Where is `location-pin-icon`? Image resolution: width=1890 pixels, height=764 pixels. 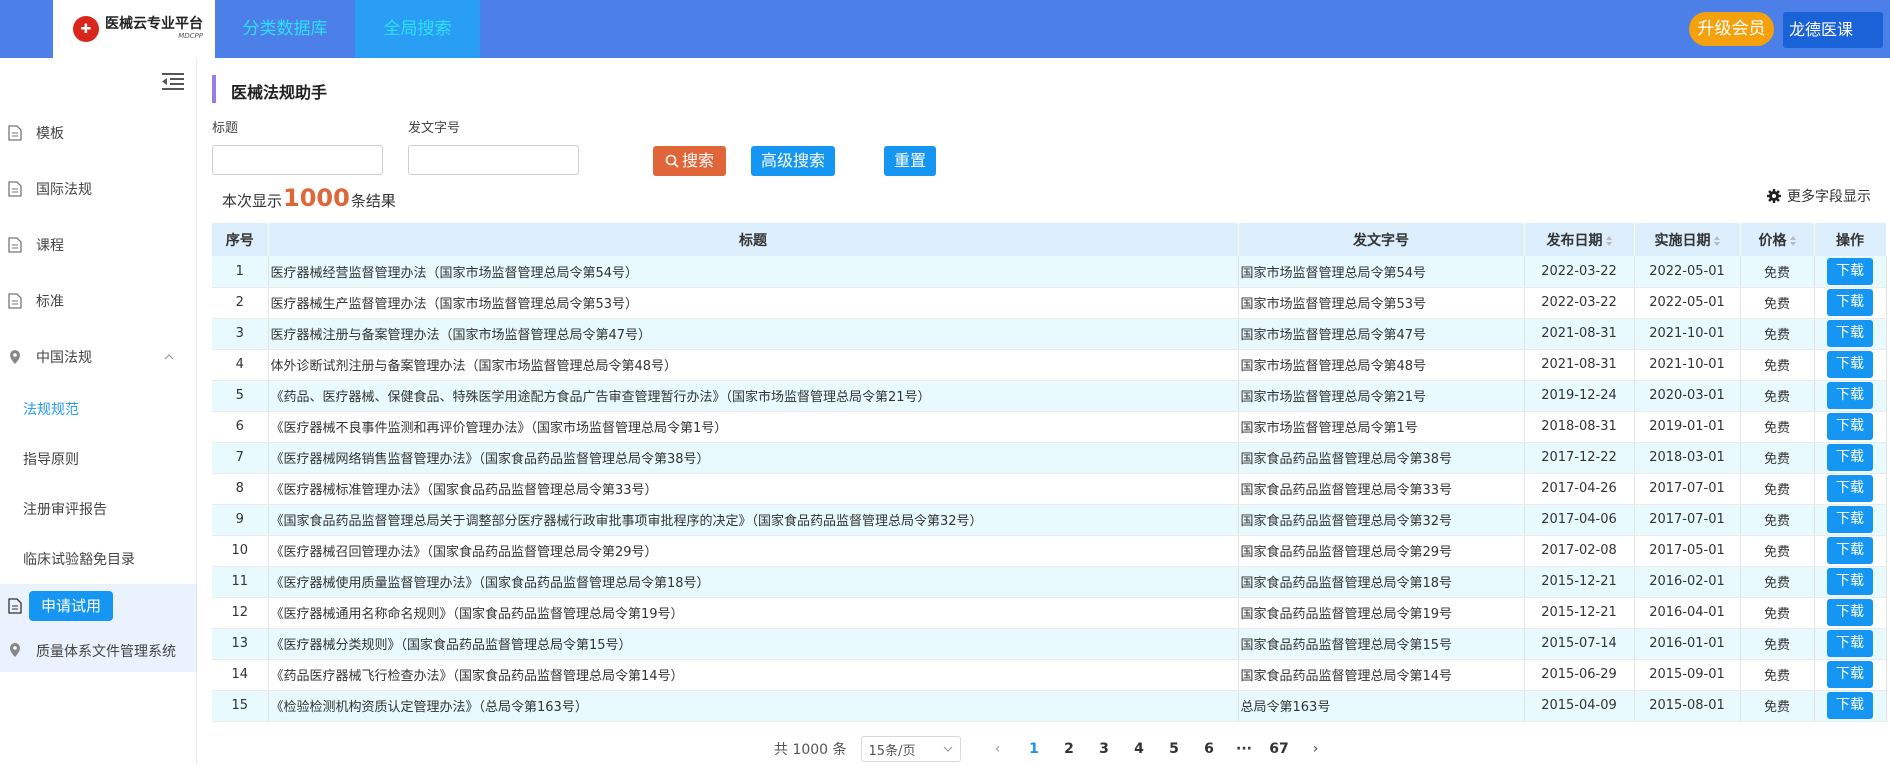
location-pin-icon is located at coordinates (15, 357).